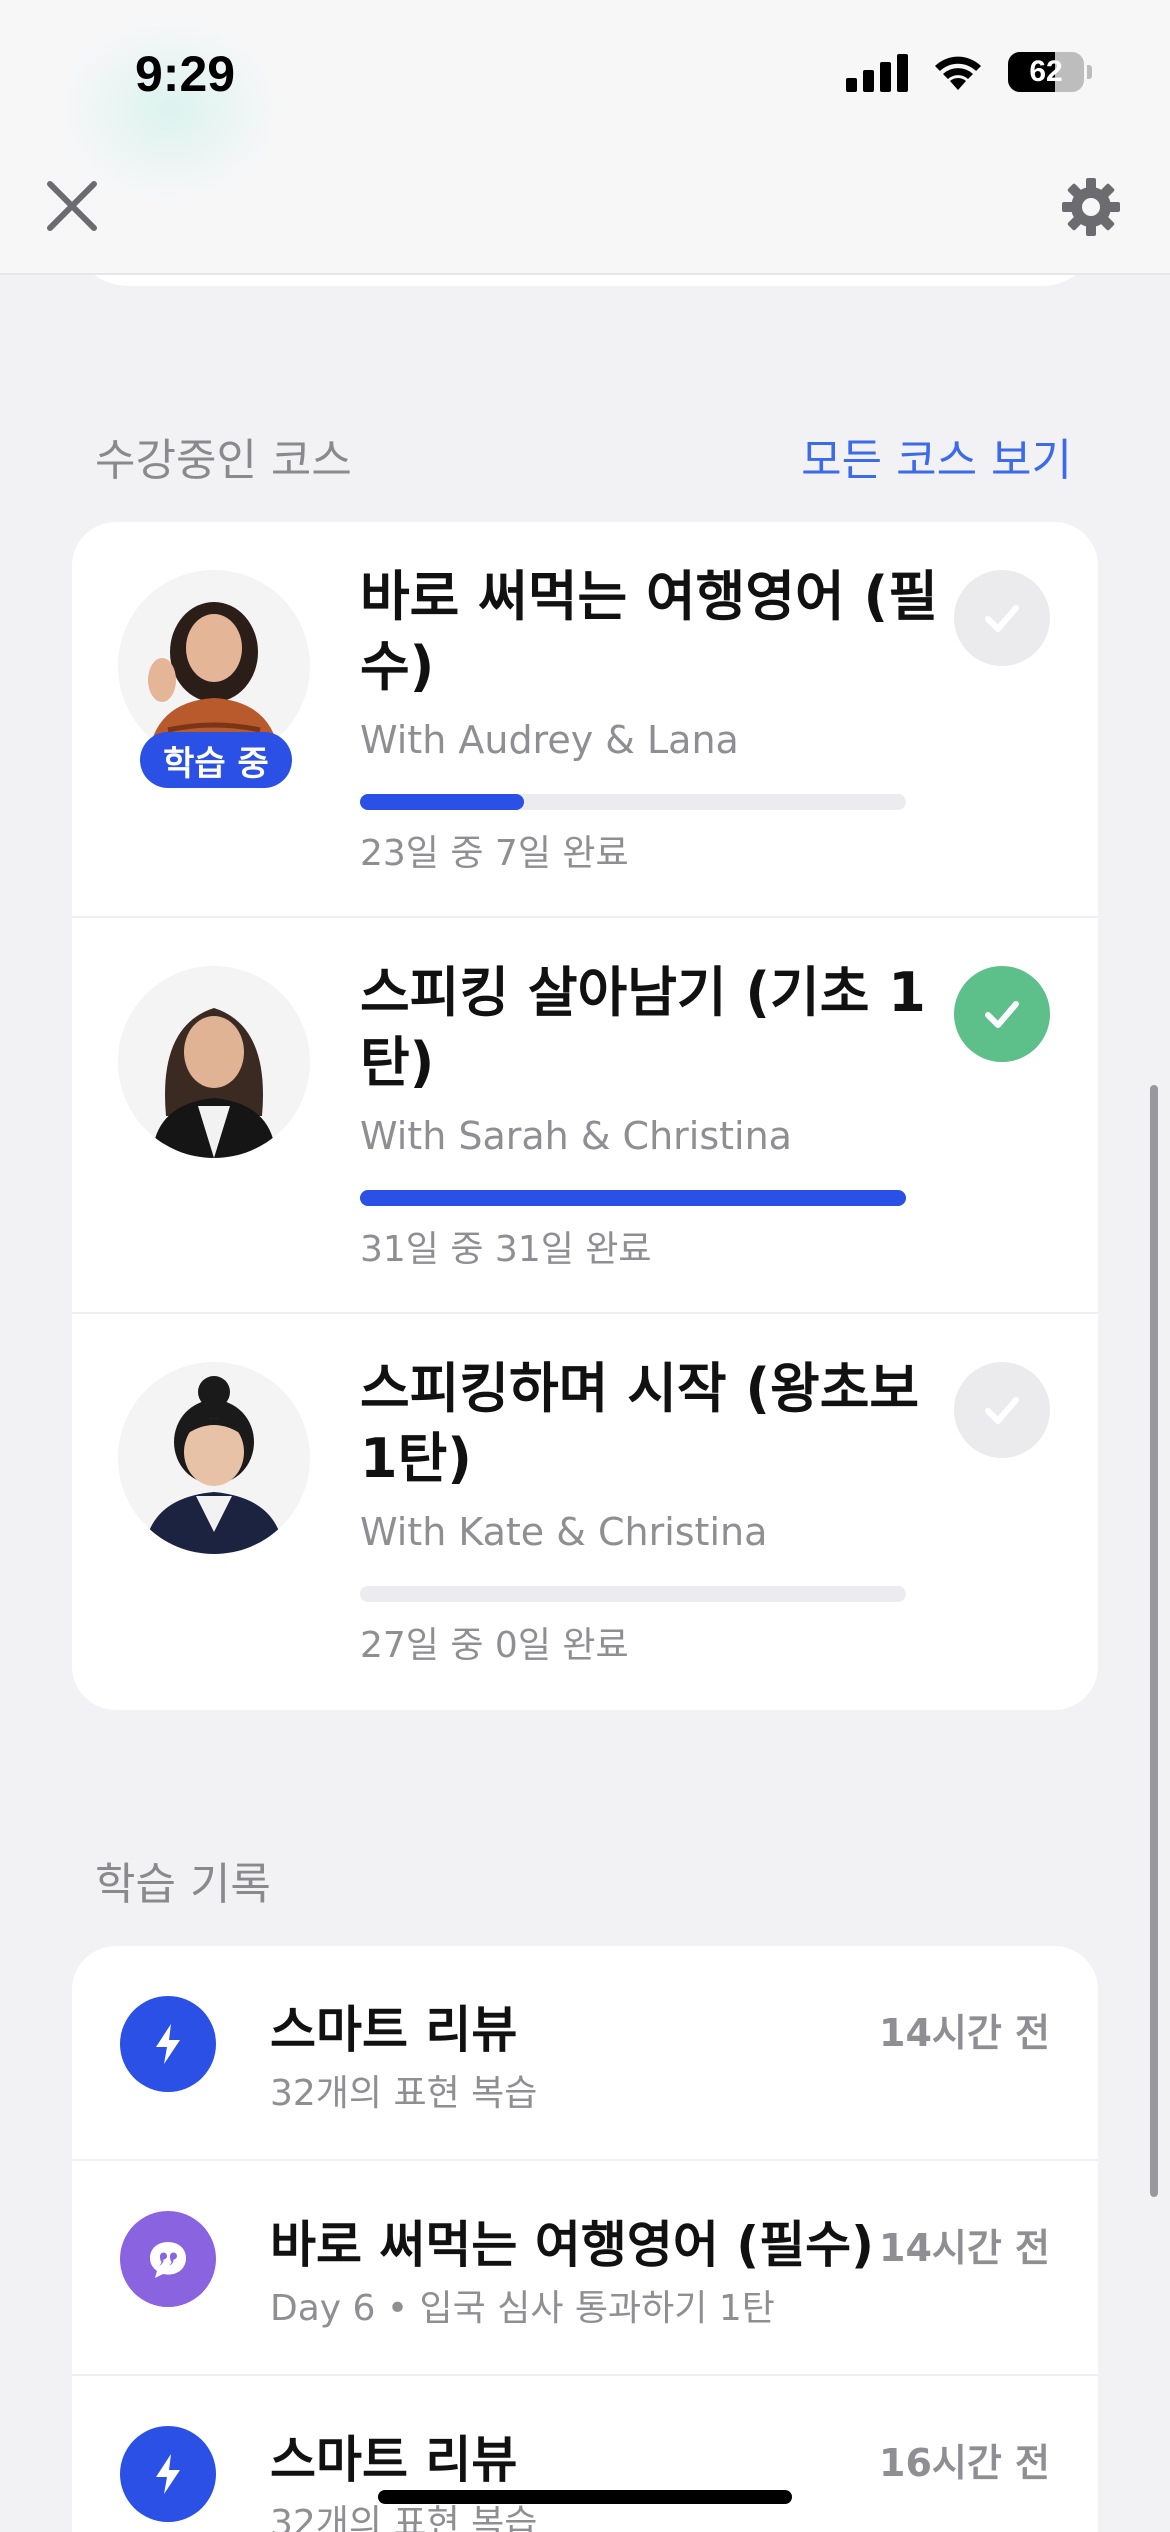 This screenshot has width=1170, height=2532. Describe the element at coordinates (522, 2308) in the screenshot. I see `history-subtitle: Day 6 • 입국 심사 통과하기 1탄` at that location.